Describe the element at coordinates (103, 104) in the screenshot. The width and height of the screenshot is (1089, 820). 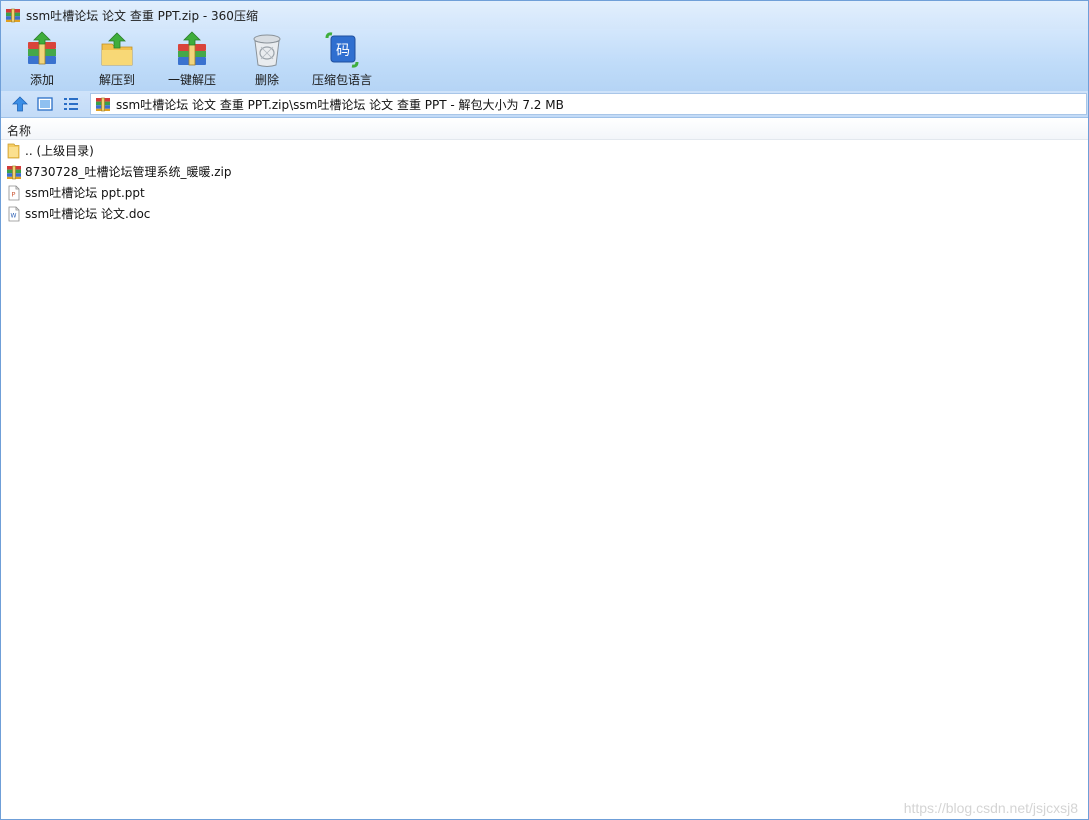
I see `address-archive-icon` at that location.